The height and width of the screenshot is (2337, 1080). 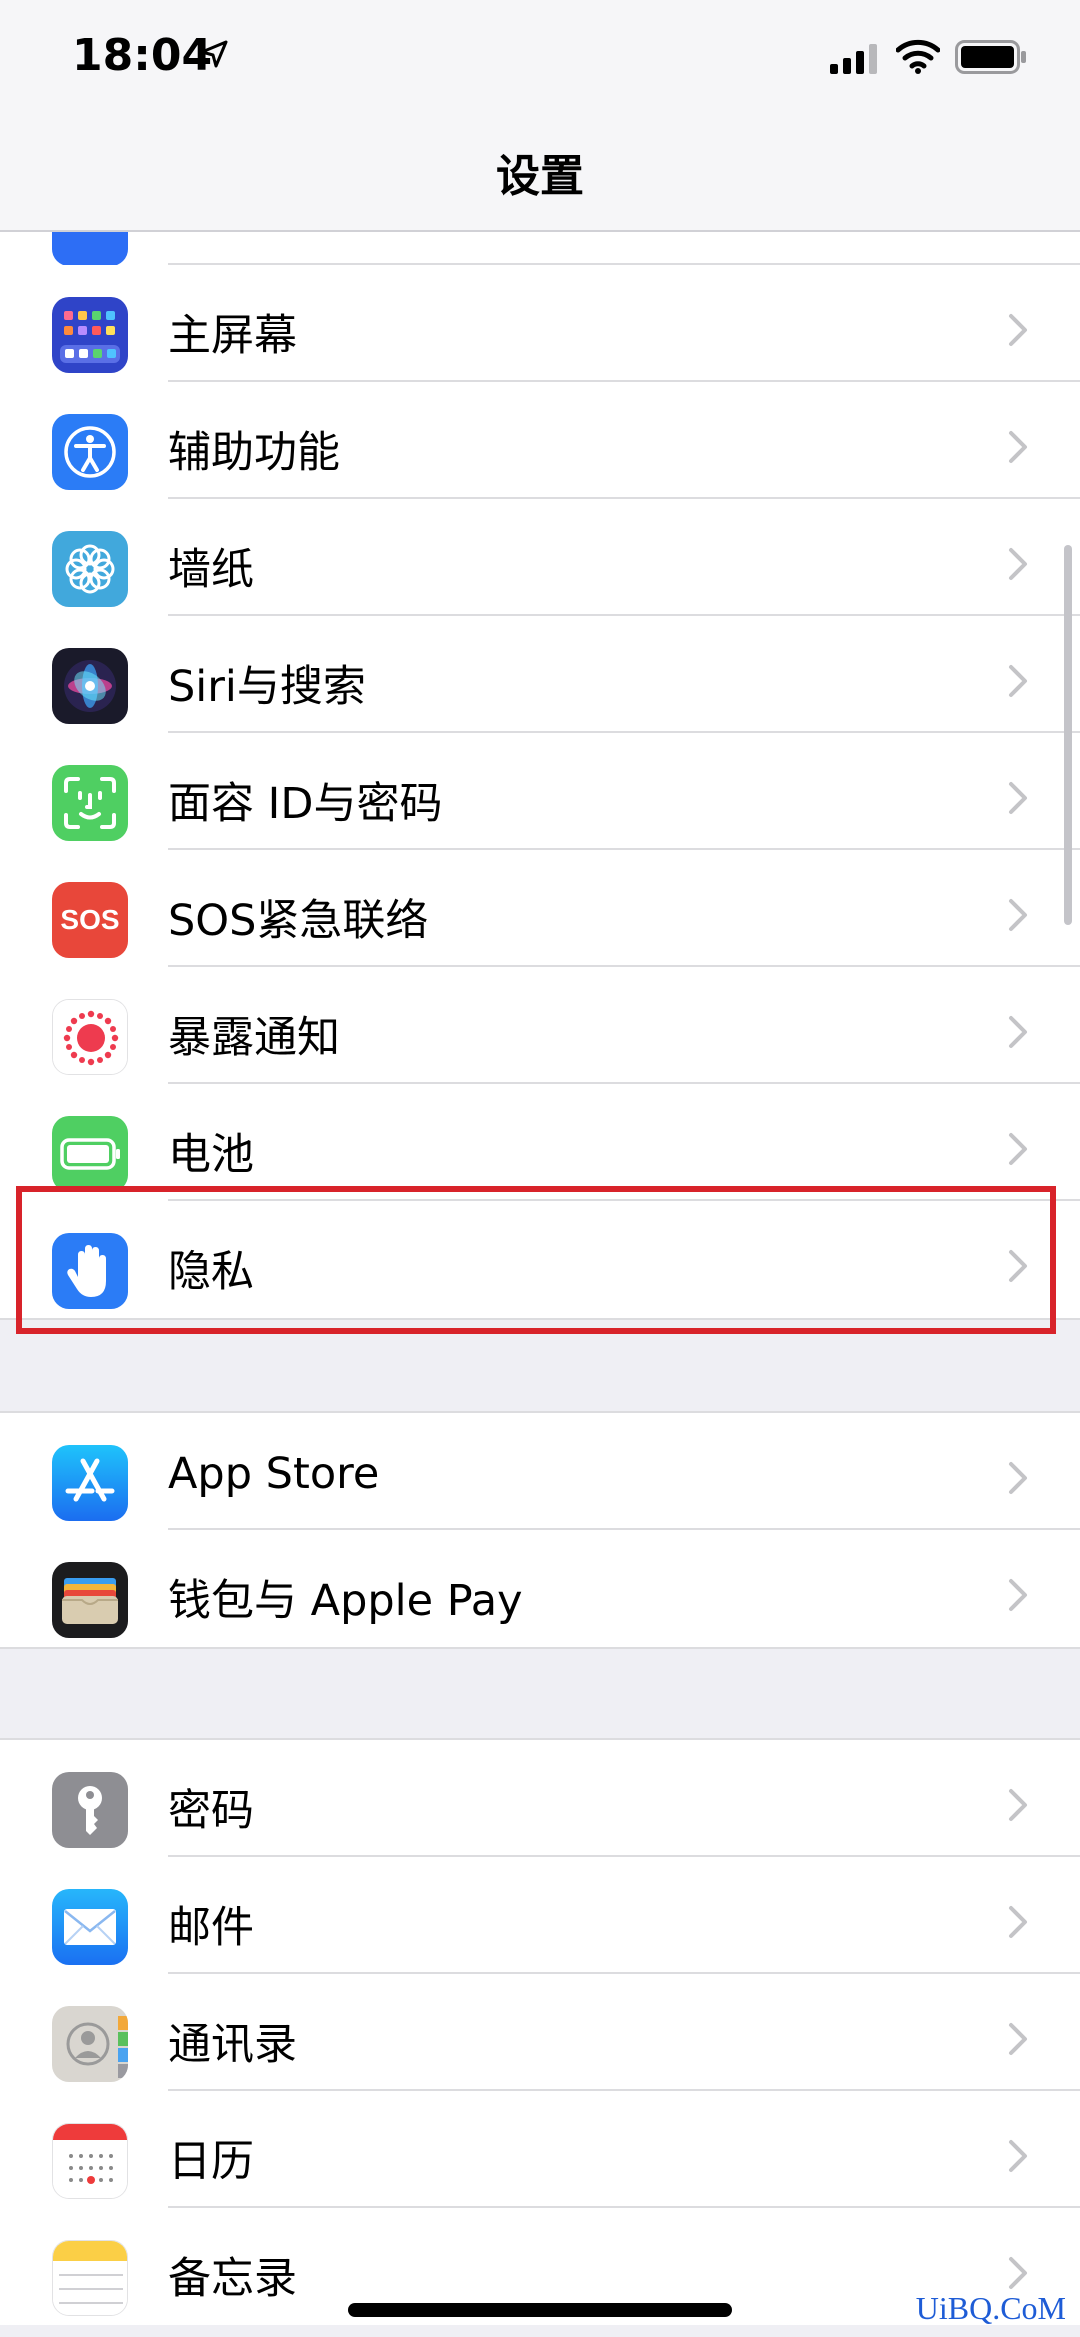 I want to click on settings-row-exposure-notifications: 暴露通知, so click(x=540, y=1025).